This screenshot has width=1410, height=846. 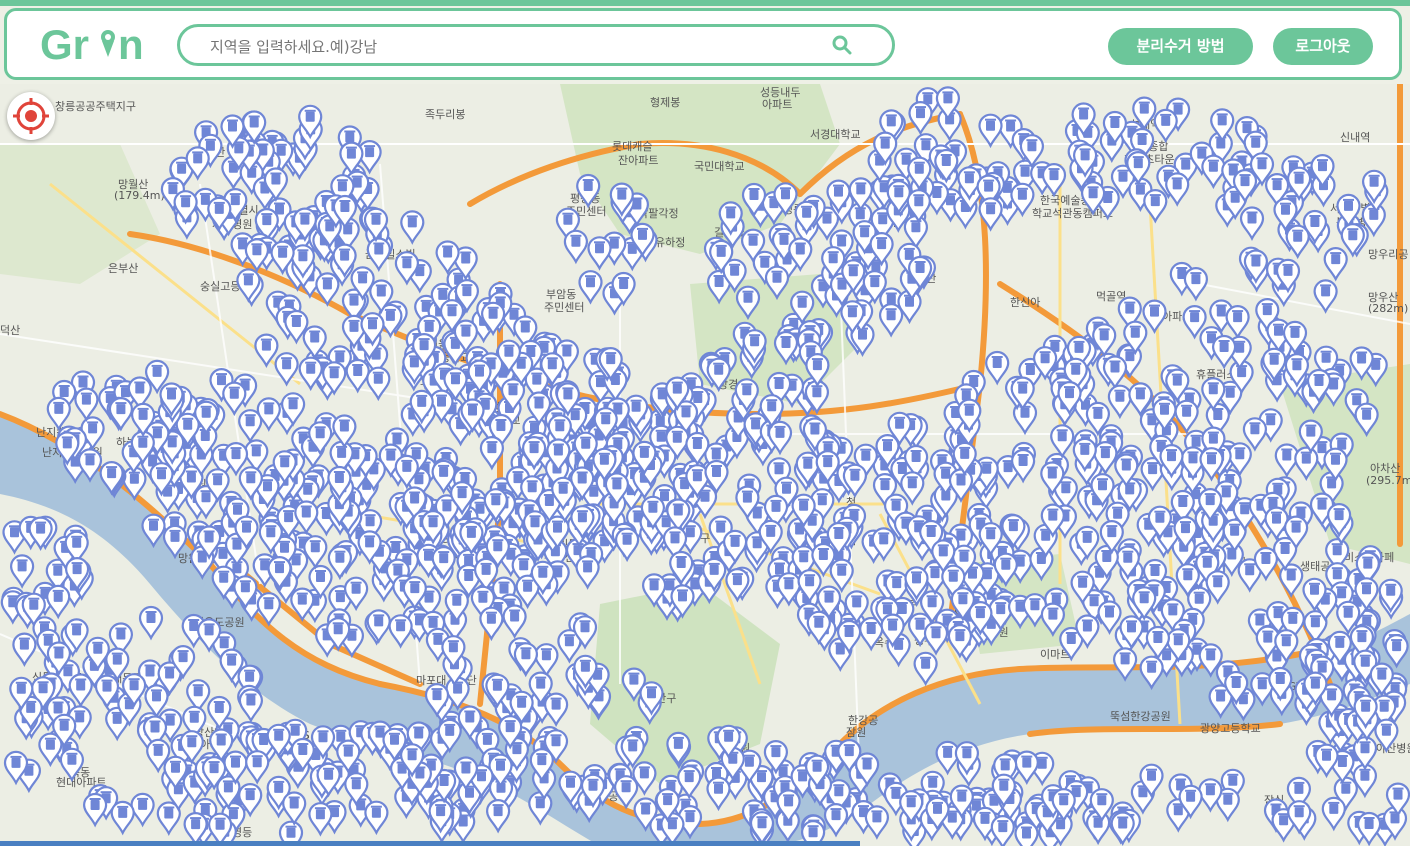 I want to click on current-location-button, so click(x=31, y=116).